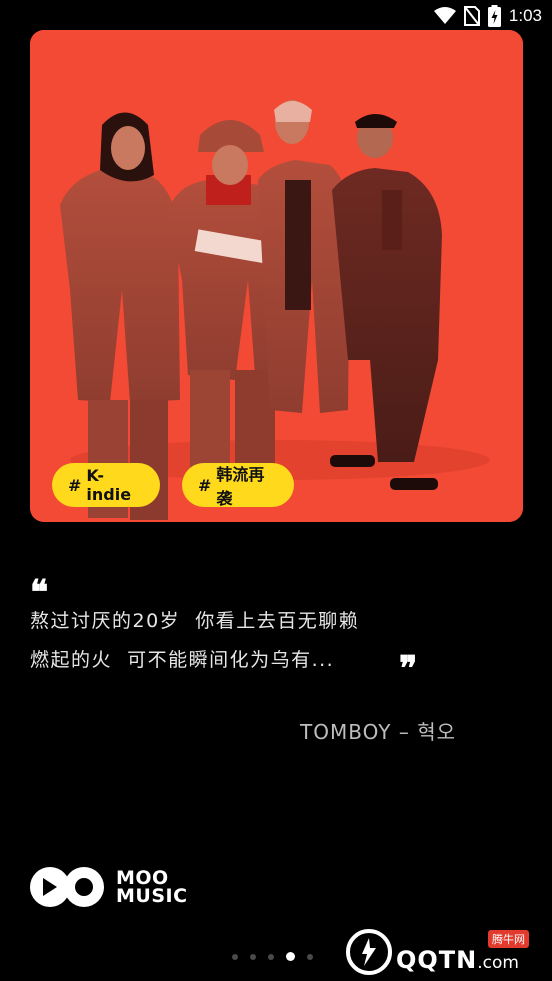 The image size is (552, 981). Describe the element at coordinates (437, 960) in the screenshot. I see `watermark-name: QQTN` at that location.